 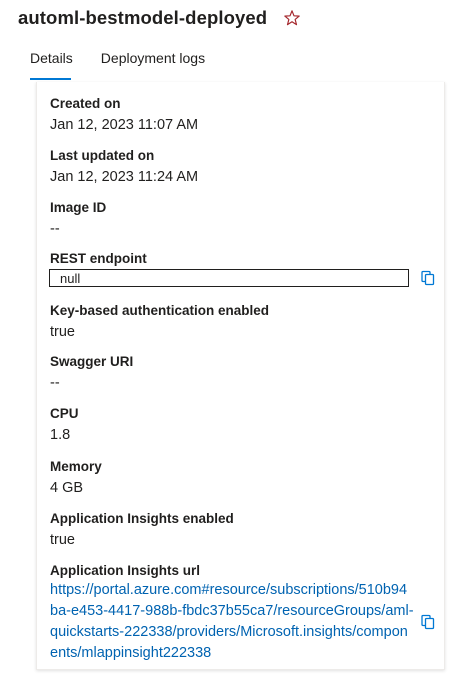 I want to click on image-id-field: Image ID --, so click(x=78, y=219).